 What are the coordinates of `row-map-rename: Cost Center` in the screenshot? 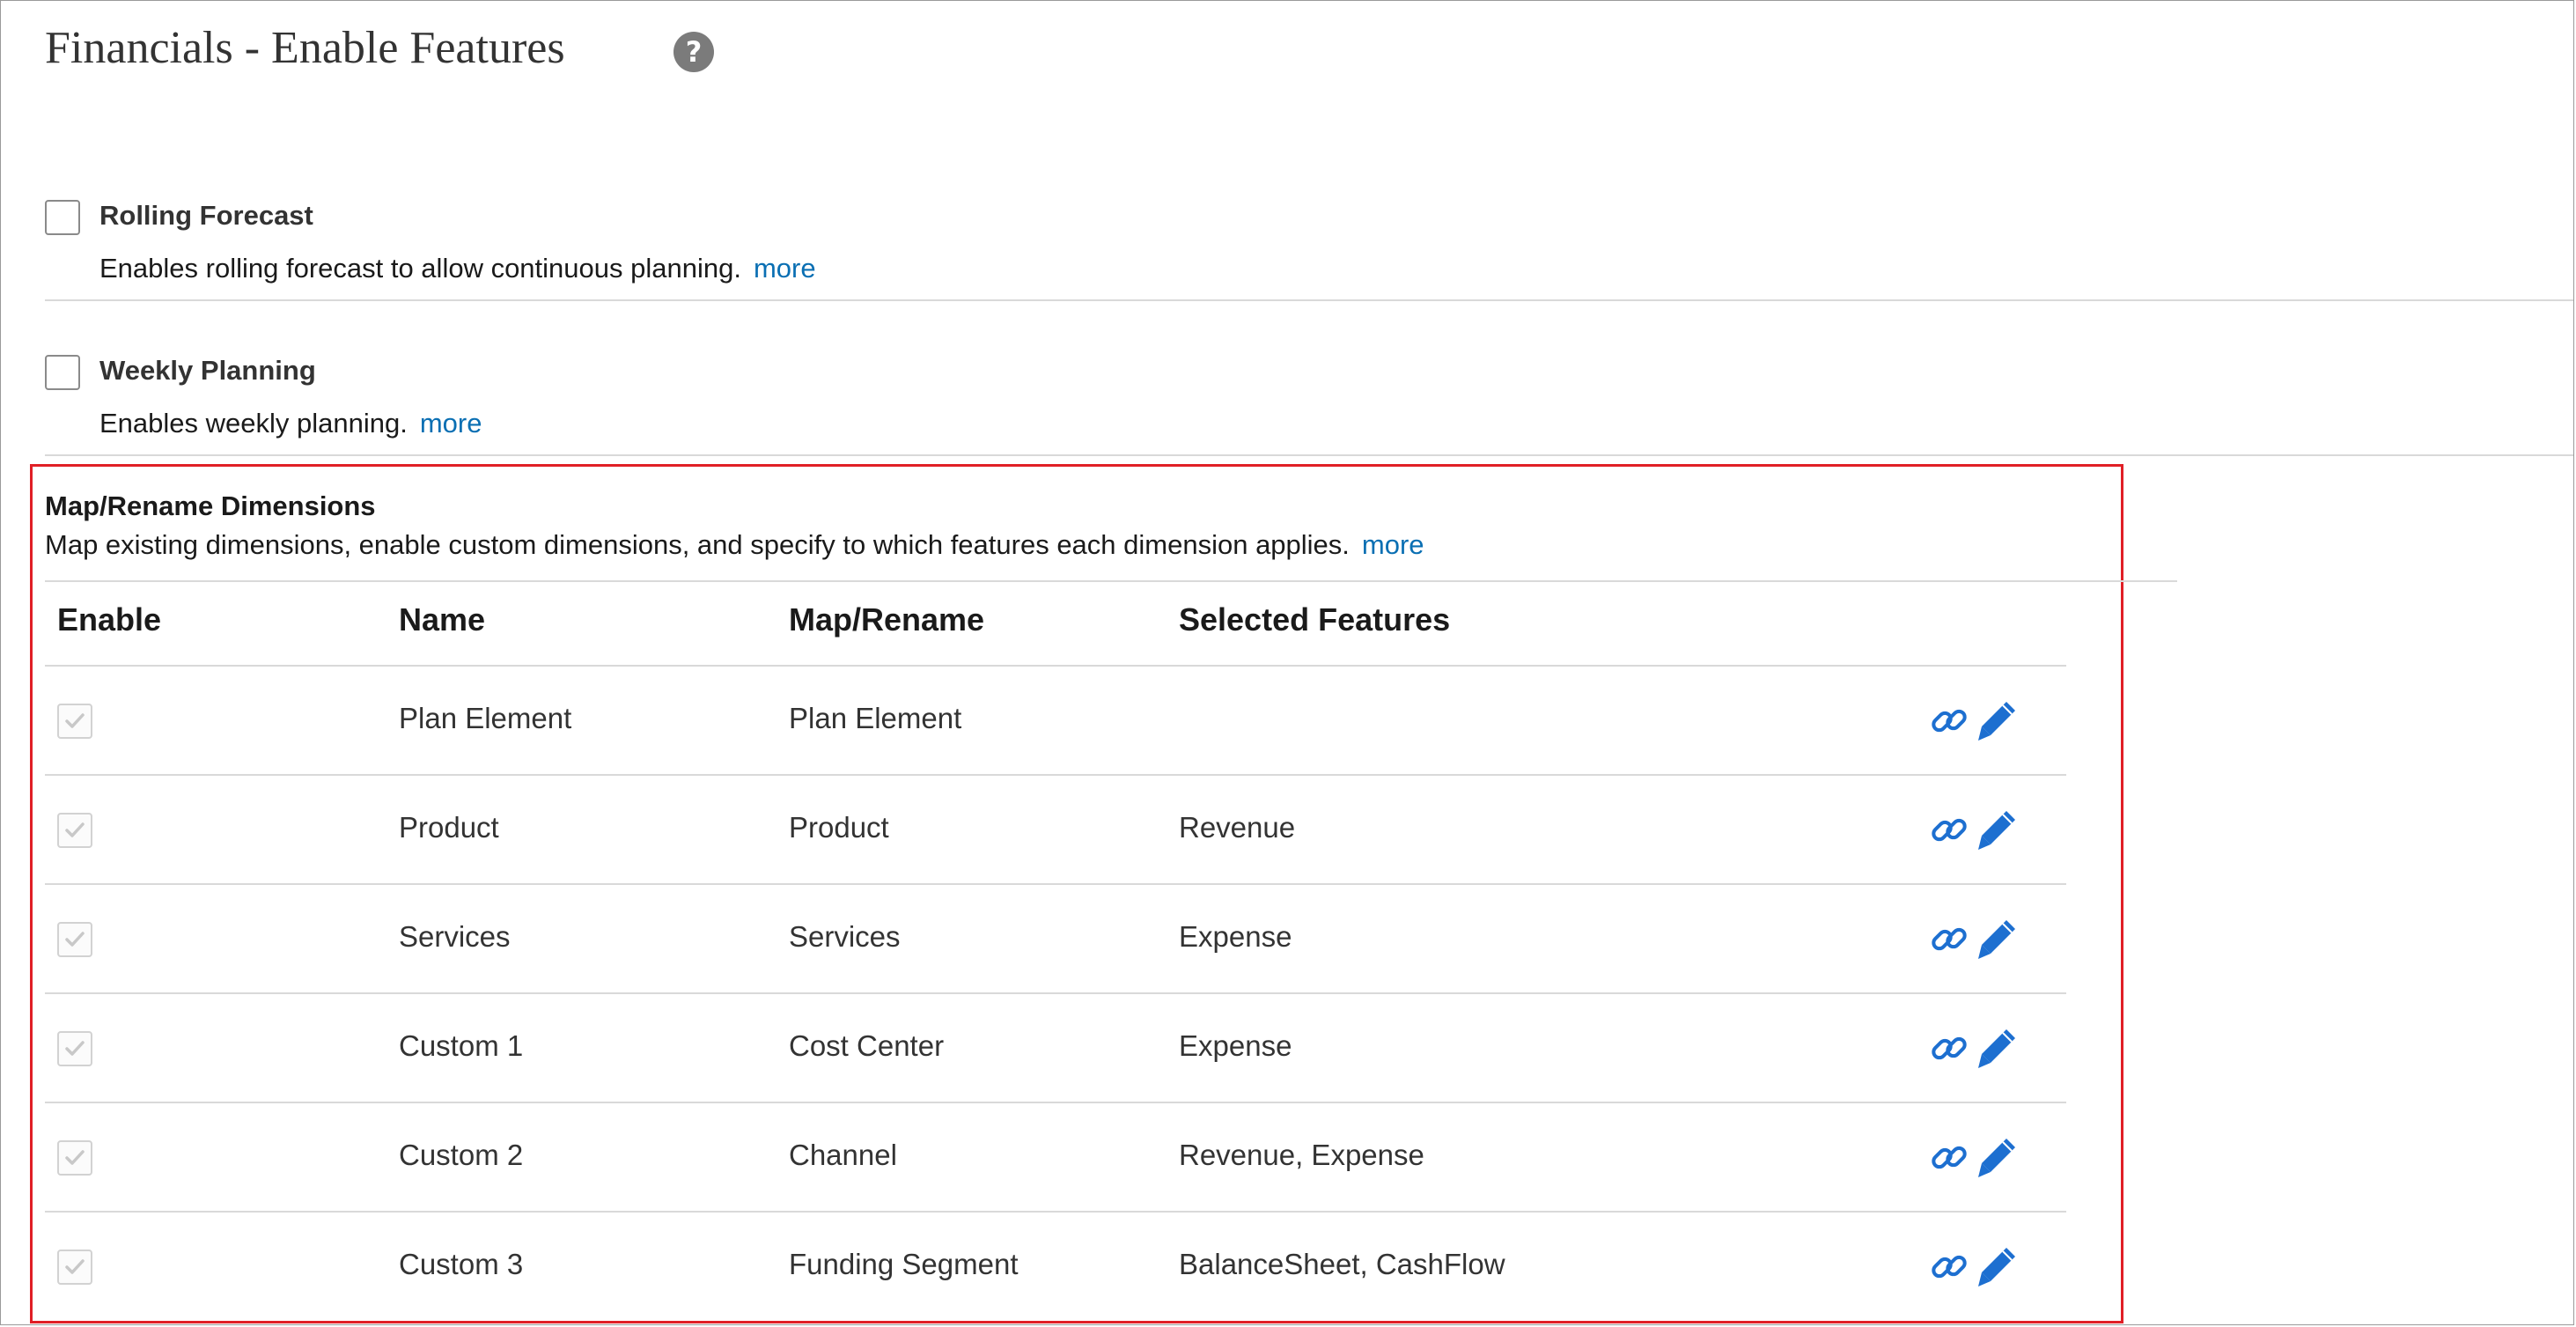 It's located at (867, 1045).